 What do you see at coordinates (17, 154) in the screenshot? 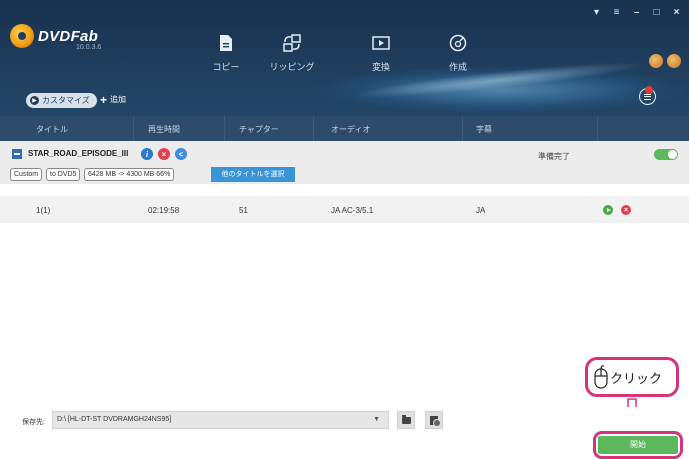
I see `collapse-icon` at bounding box center [17, 154].